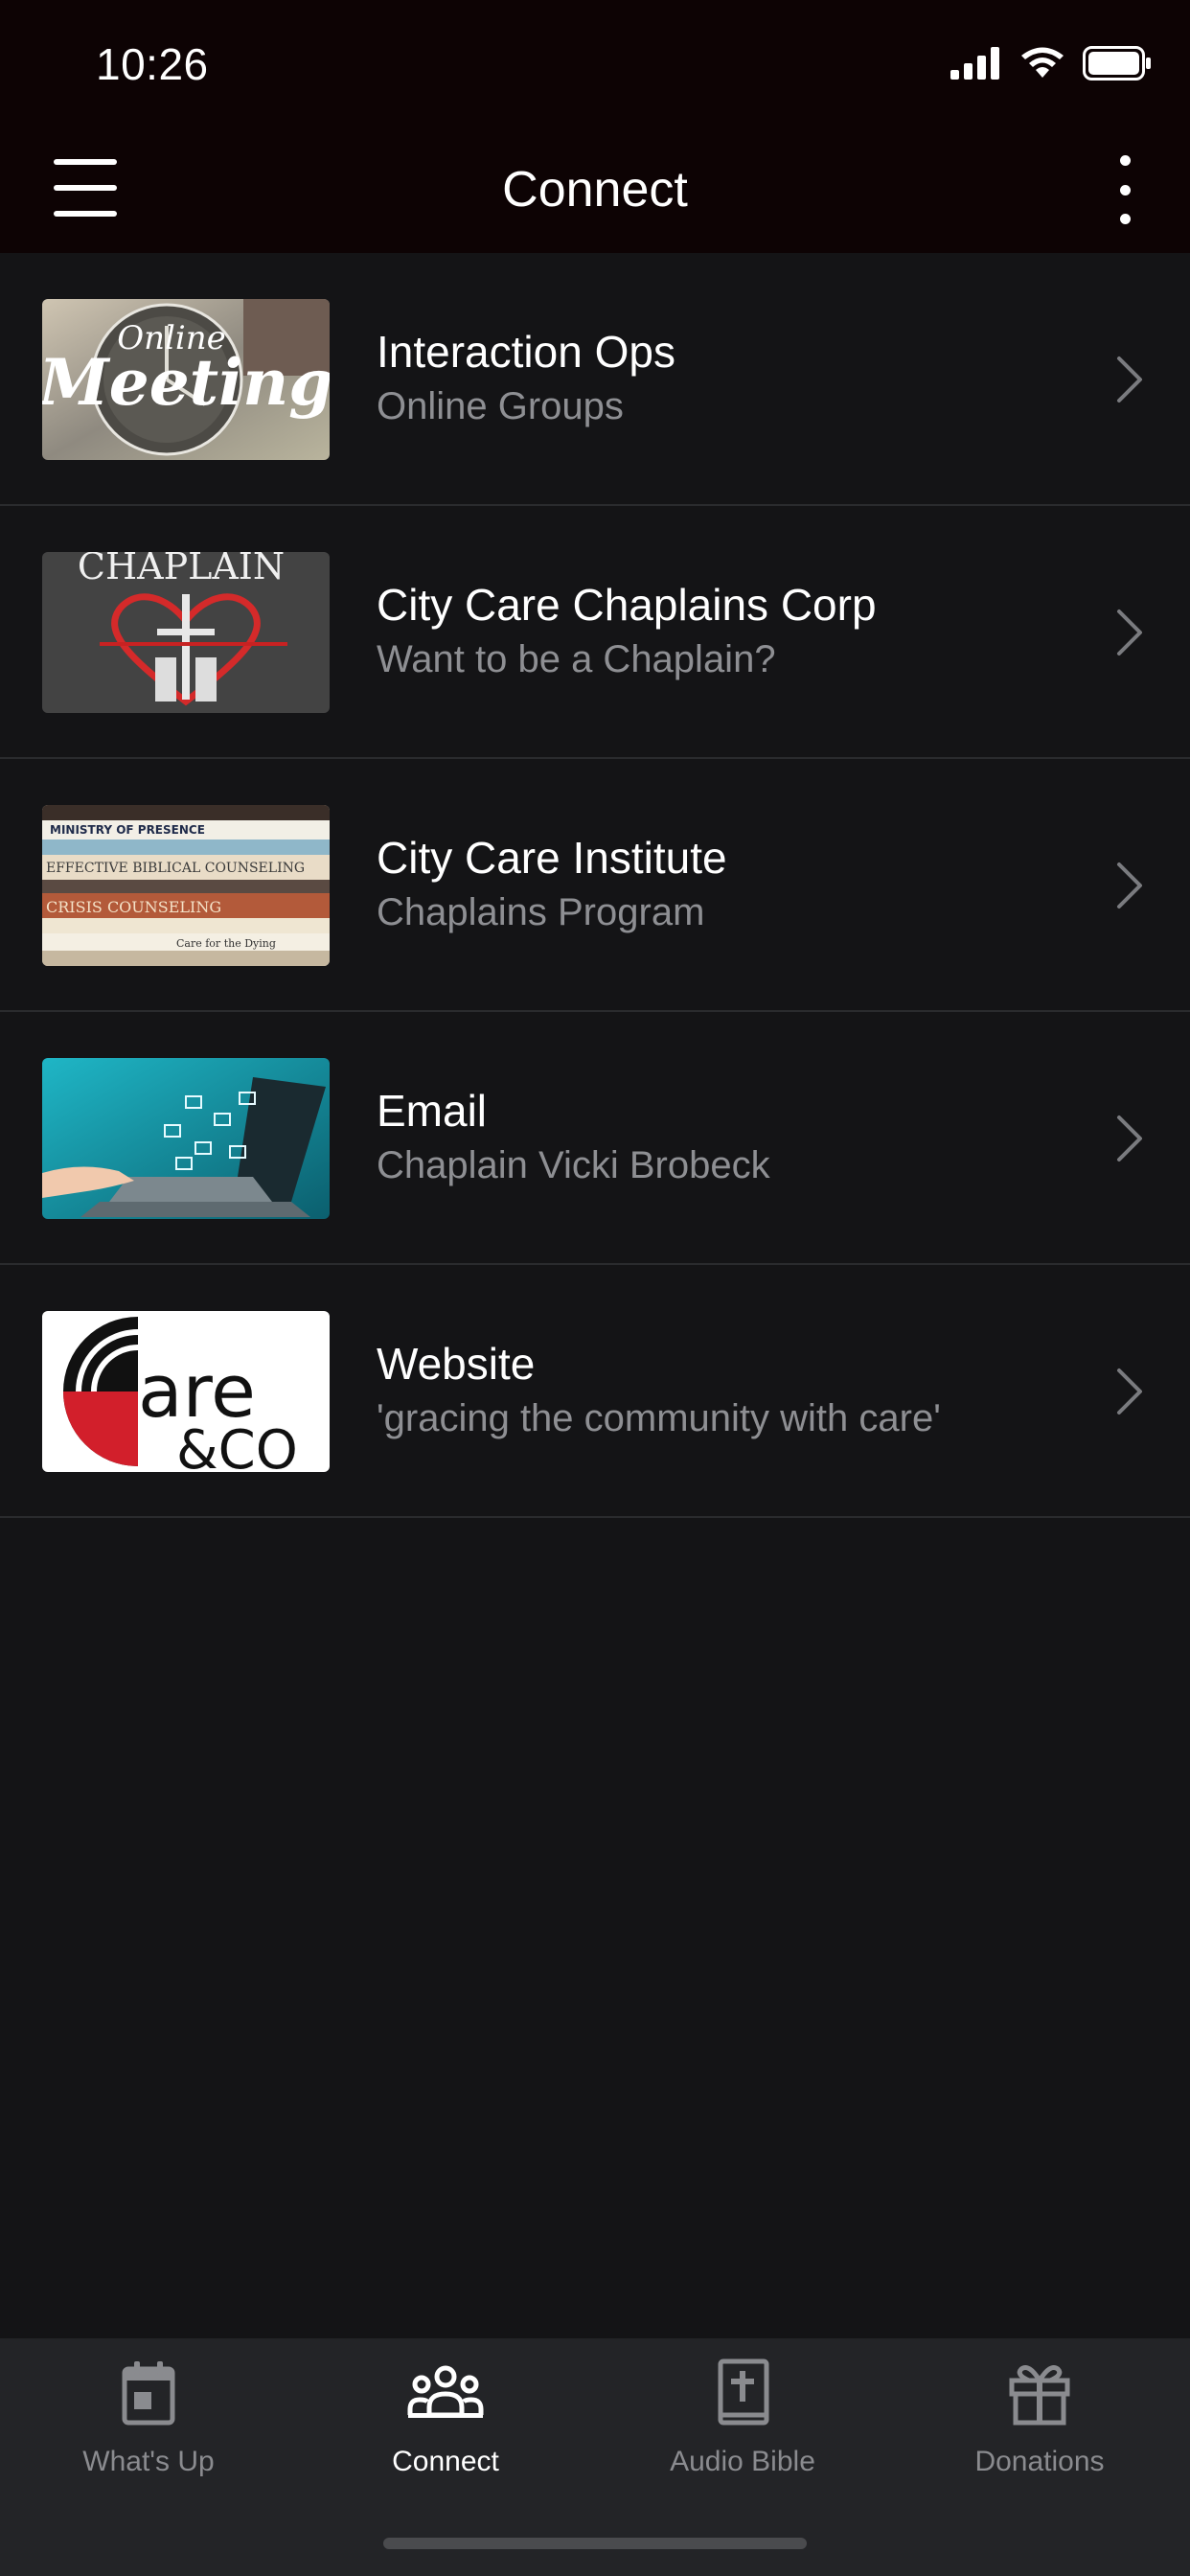 This screenshot has height=2576, width=1190. I want to click on item-subtitle: Want to be a Chaplain?, so click(576, 659).